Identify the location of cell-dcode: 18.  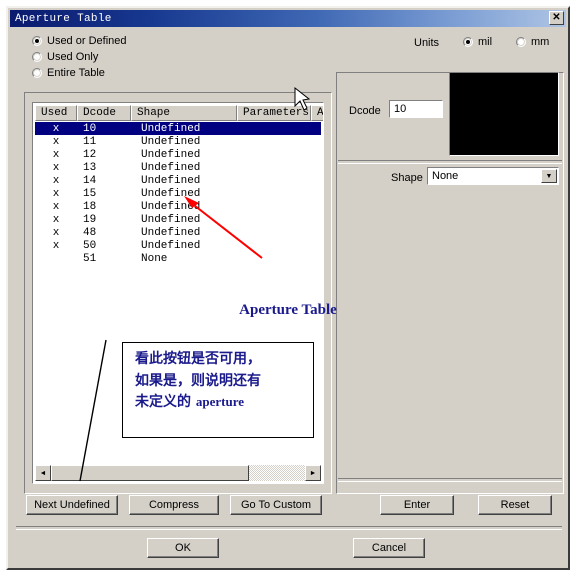
(90, 206).